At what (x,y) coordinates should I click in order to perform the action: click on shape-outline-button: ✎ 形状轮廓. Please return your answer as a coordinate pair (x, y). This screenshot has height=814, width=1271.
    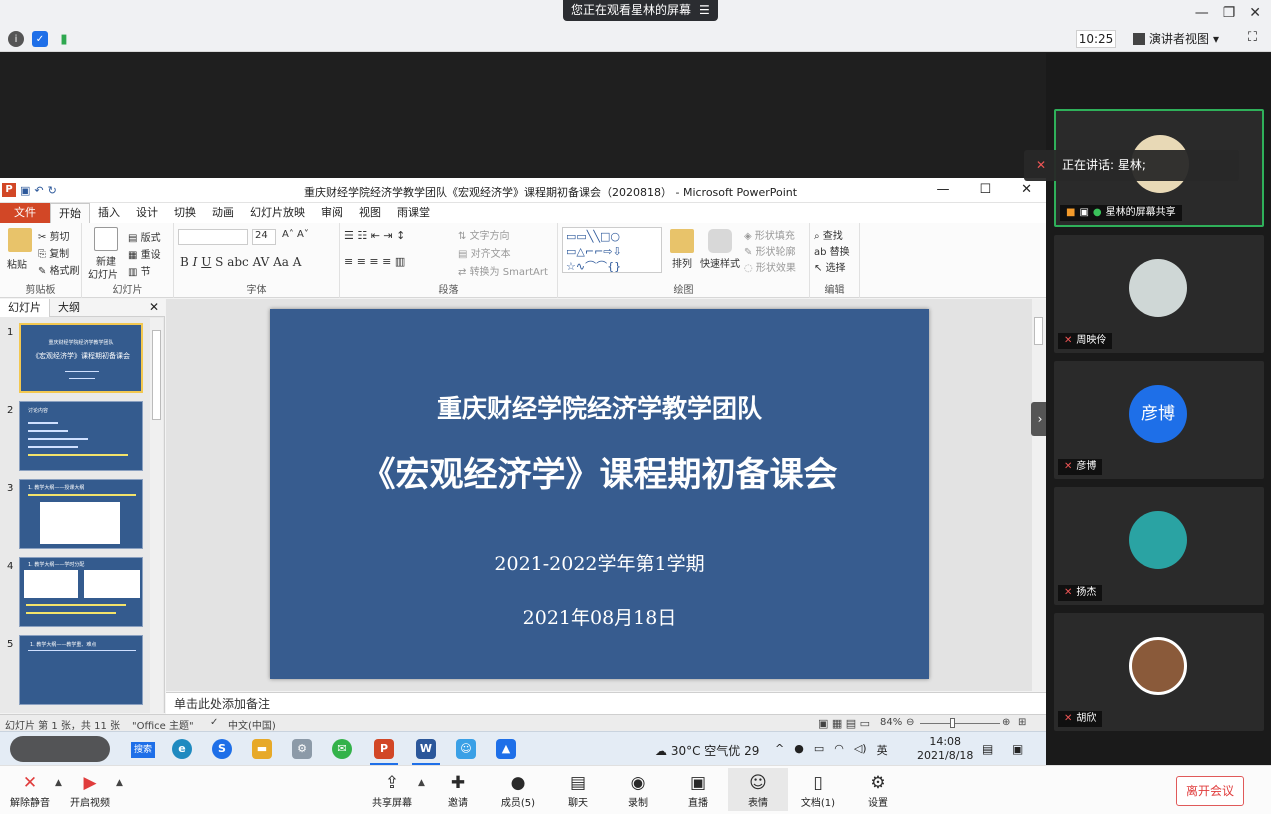
    Looking at the image, I should click on (770, 250).